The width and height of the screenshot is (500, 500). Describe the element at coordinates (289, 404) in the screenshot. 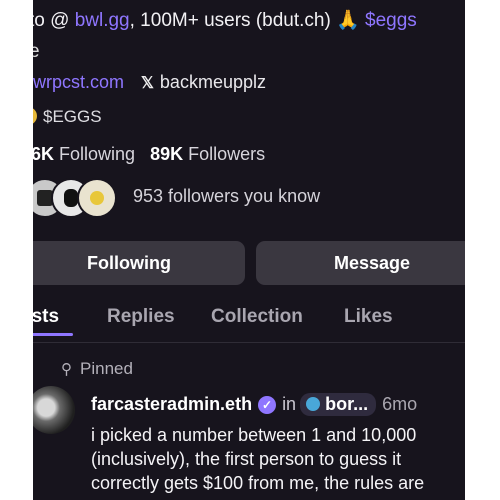

I see `in-label: in` at that location.